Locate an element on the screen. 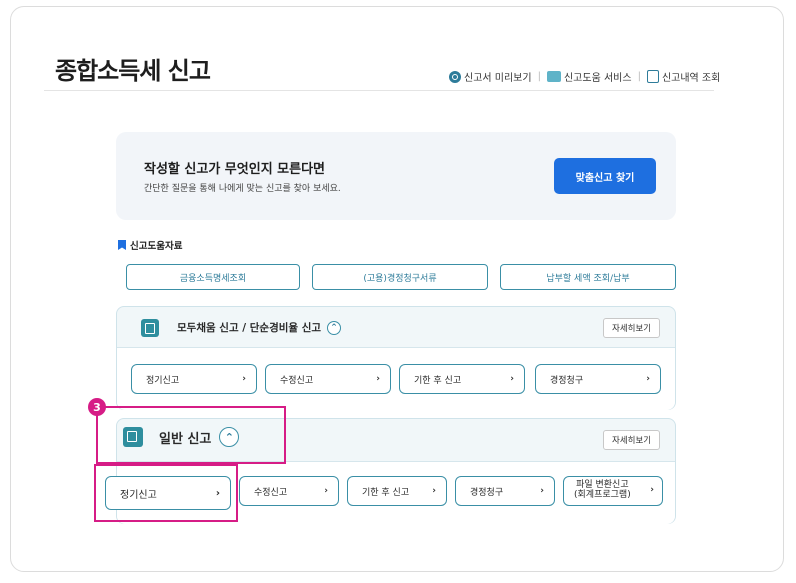 This screenshot has height=583, width=796. preview-link: 신고서 미리보기 is located at coordinates (490, 76).